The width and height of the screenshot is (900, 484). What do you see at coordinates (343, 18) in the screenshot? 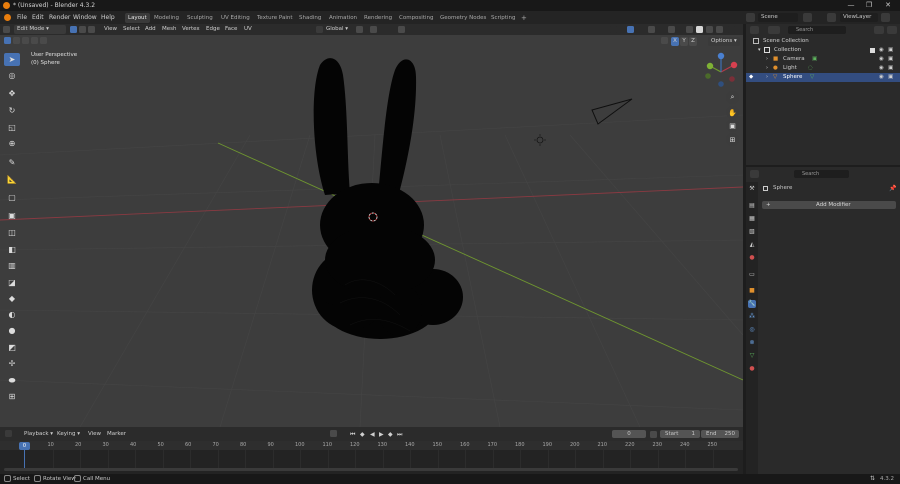
I see `tab-animation: Animation` at bounding box center [343, 18].